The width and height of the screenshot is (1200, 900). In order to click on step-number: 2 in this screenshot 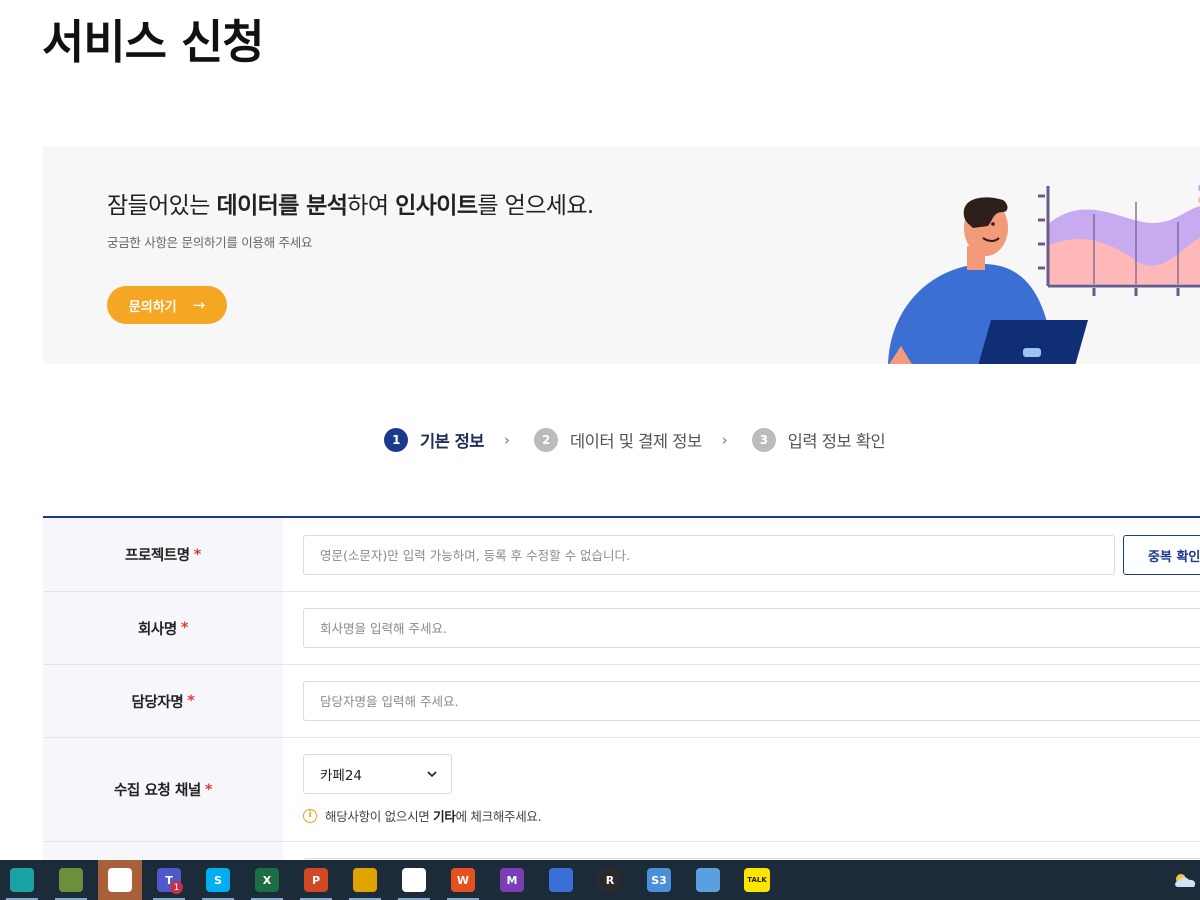, I will do `click(545, 440)`.